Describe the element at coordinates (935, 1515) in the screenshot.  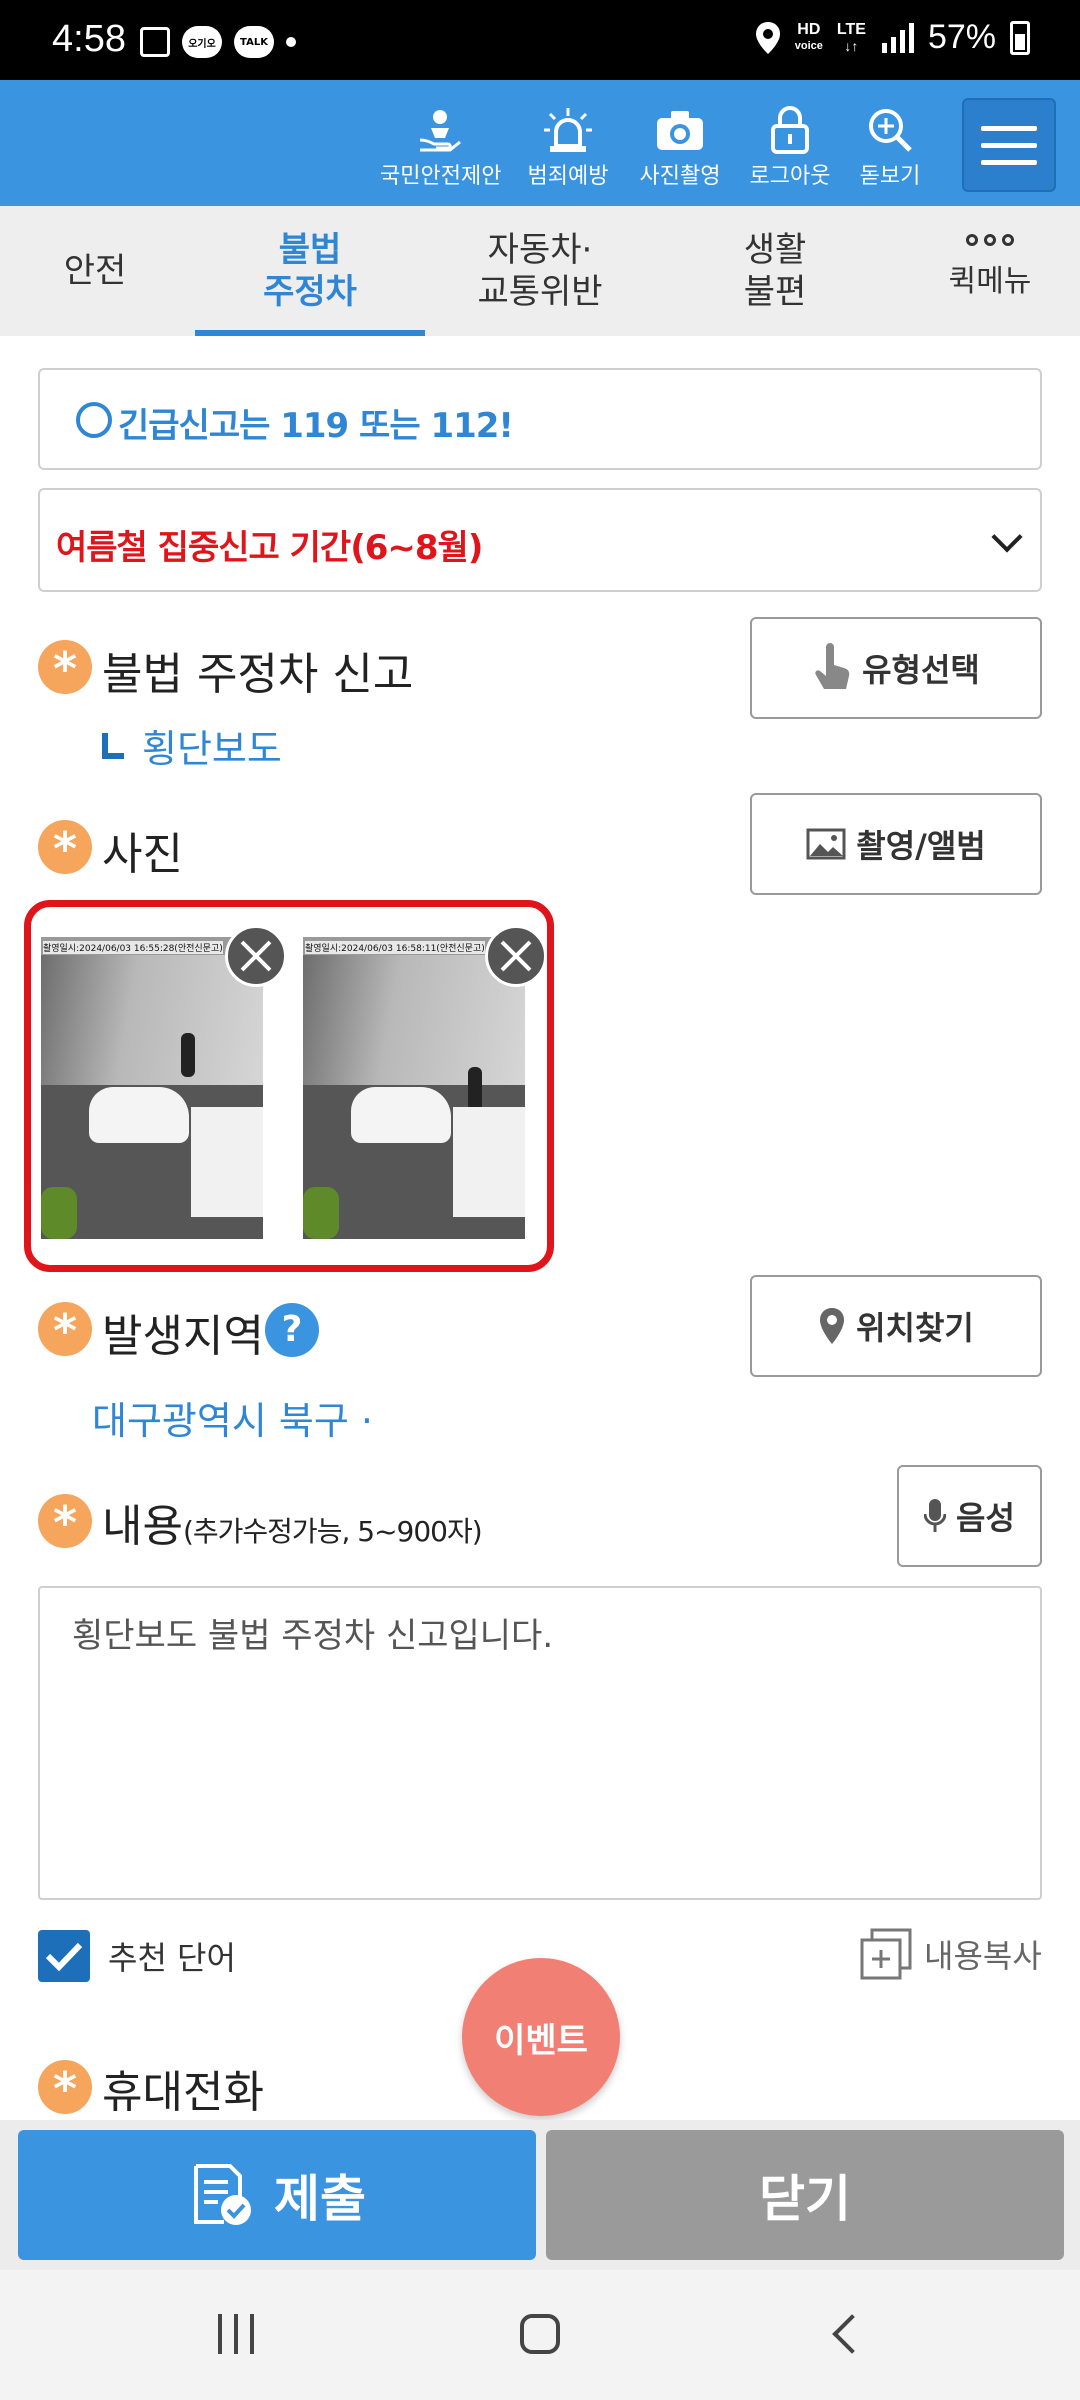
I see `microphone-icon` at that location.